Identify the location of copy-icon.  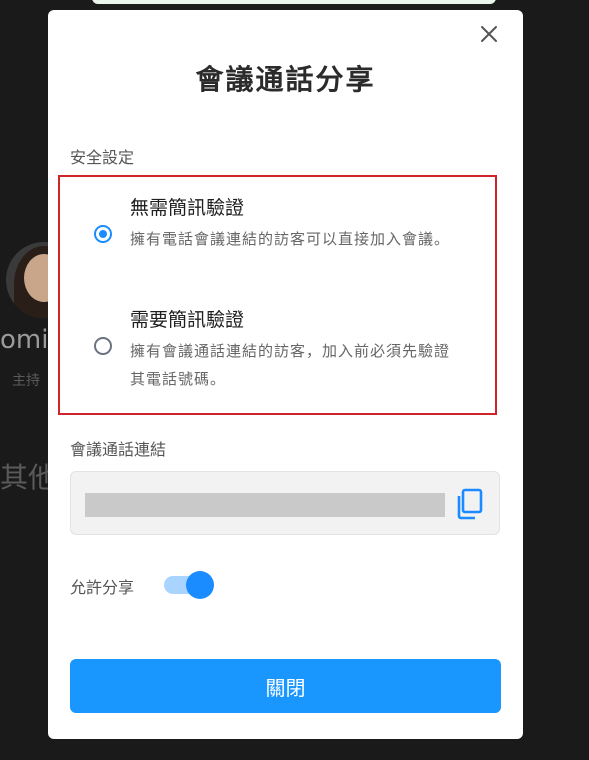
(470, 504).